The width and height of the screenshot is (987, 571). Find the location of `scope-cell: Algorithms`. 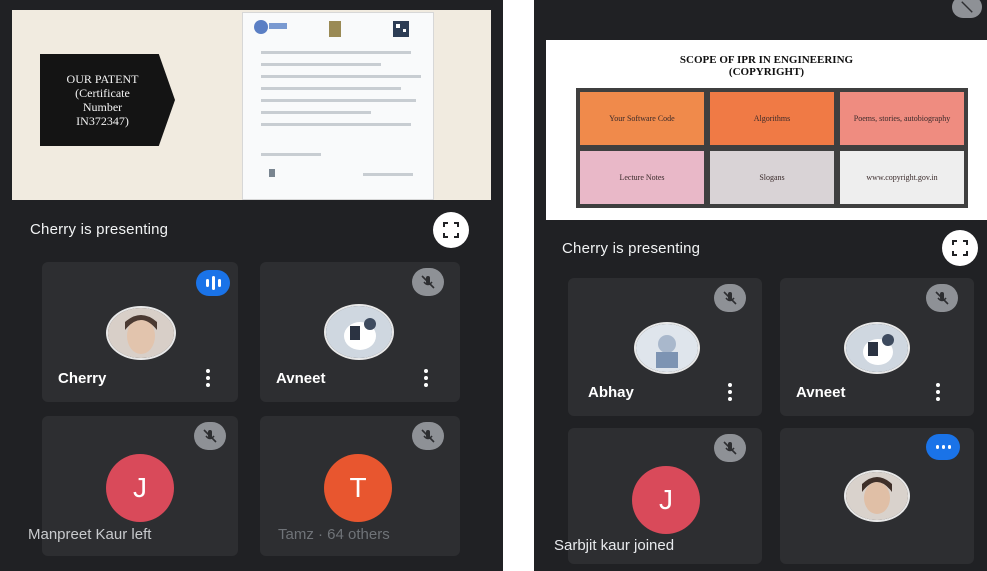

scope-cell: Algorithms is located at coordinates (772, 118).